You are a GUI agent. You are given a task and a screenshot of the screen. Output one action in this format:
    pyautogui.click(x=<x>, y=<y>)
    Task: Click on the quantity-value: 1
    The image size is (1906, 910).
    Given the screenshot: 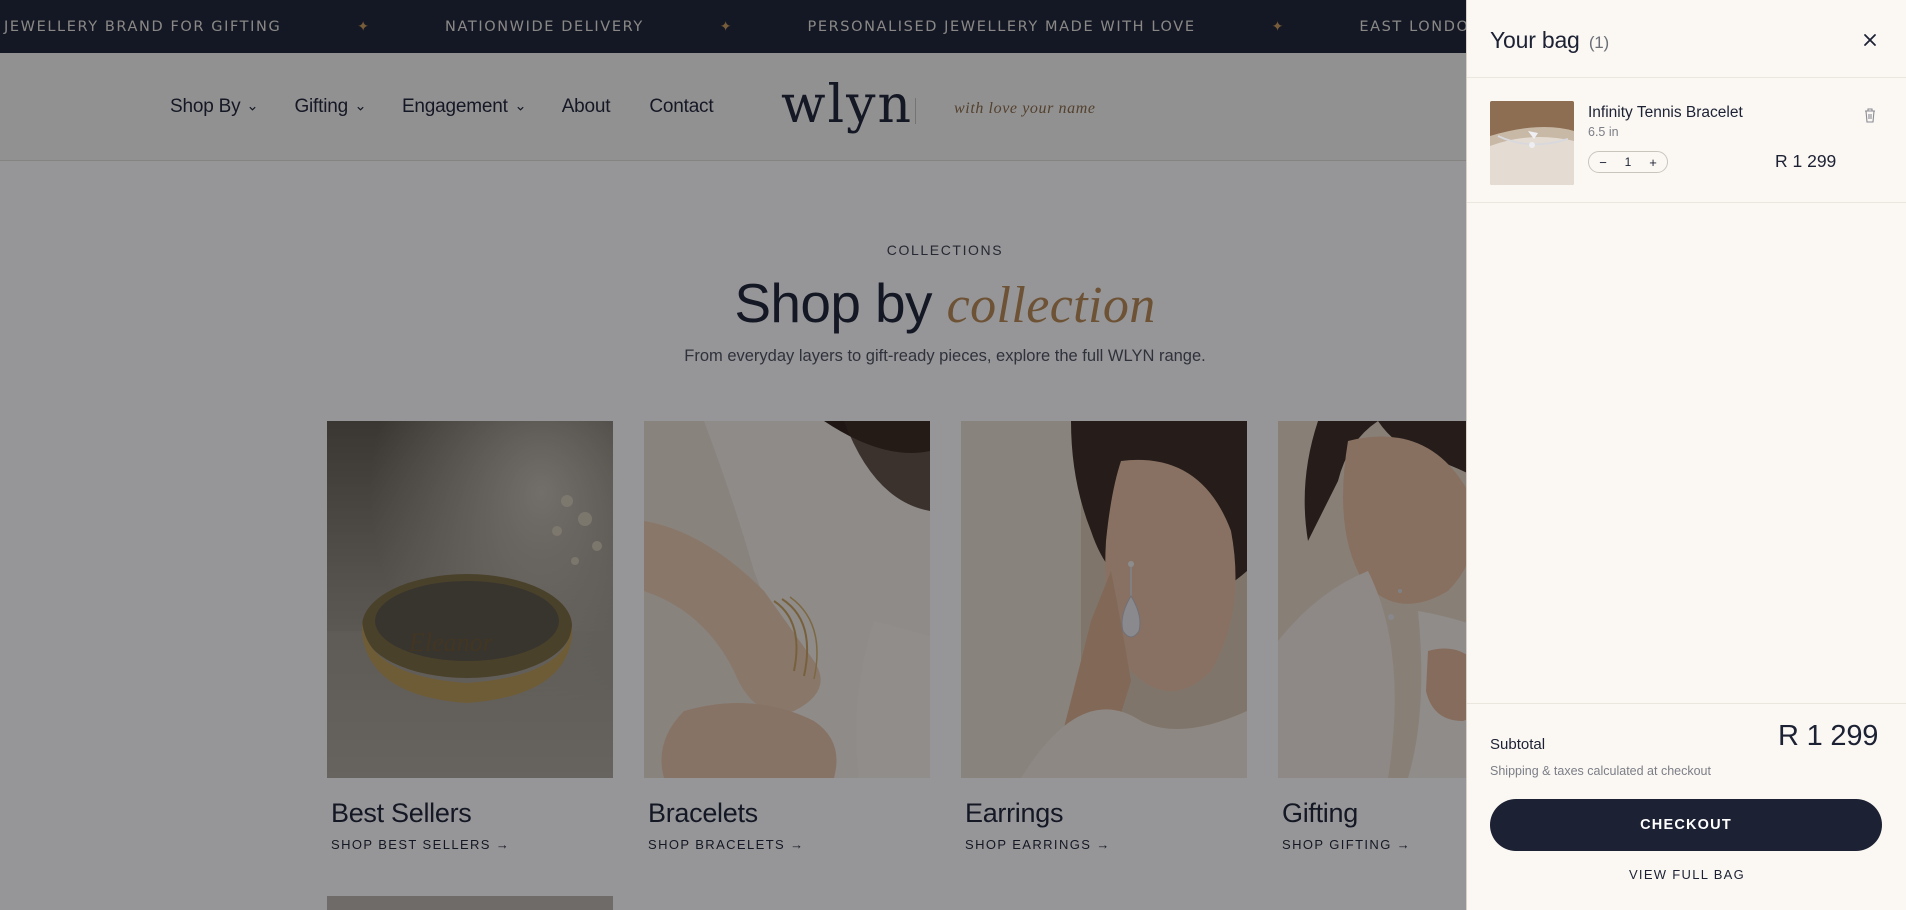 What is the action you would take?
    pyautogui.click(x=1628, y=162)
    